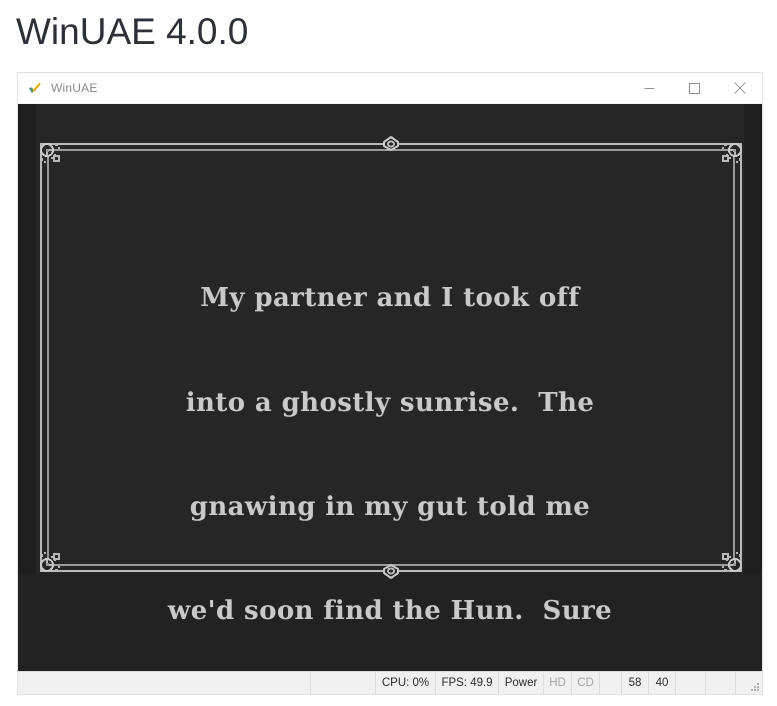 This screenshot has height=706, width=777. I want to click on resize-grip-icon, so click(754, 686).